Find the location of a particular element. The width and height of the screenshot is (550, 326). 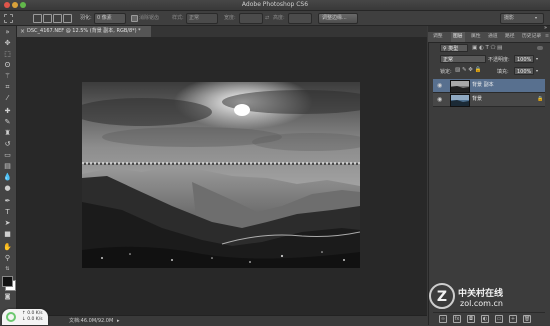

title-bar: Adobe Photoshop CS6 is located at coordinates (275, 5).